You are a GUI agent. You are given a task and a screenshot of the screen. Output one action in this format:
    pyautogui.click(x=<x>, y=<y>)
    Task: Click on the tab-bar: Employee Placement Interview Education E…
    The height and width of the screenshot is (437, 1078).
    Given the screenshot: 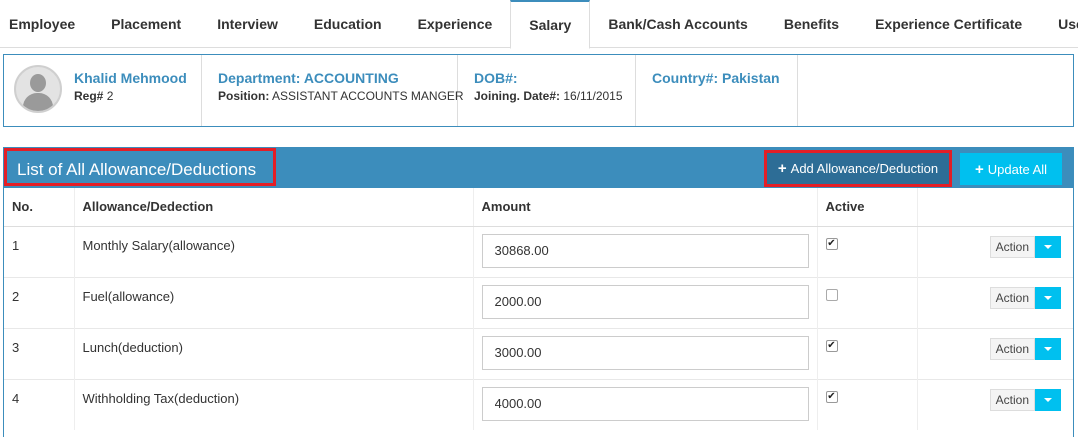 What is the action you would take?
    pyautogui.click(x=539, y=24)
    